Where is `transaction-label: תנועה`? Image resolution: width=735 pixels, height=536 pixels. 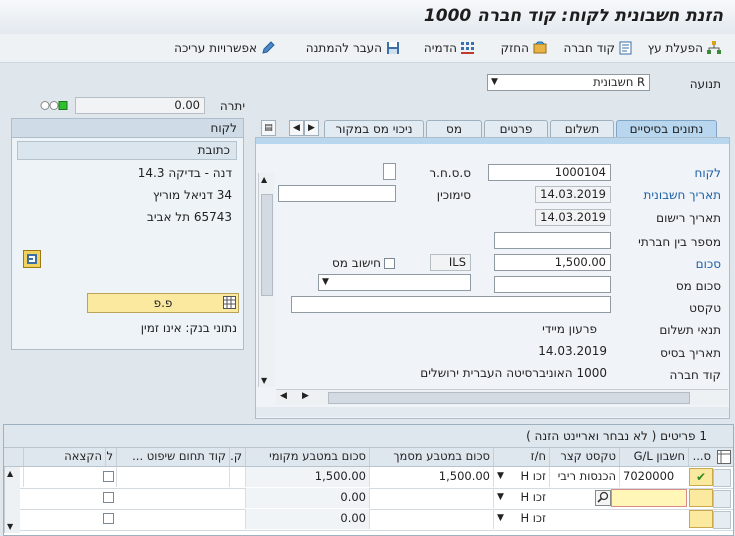
transaction-label: תנועה is located at coordinates (705, 84).